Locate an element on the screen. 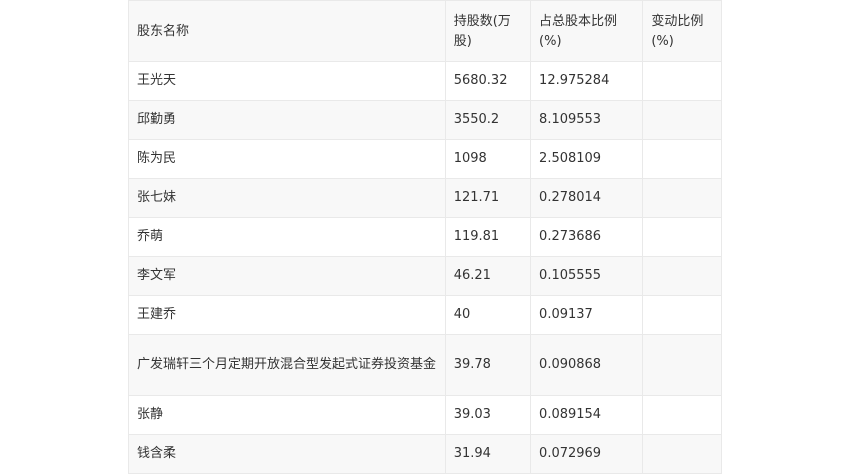  table-header-row: 股东名称 持股数(万股) 占总股本比例(%) 变动比例(%) is located at coordinates (425, 31).